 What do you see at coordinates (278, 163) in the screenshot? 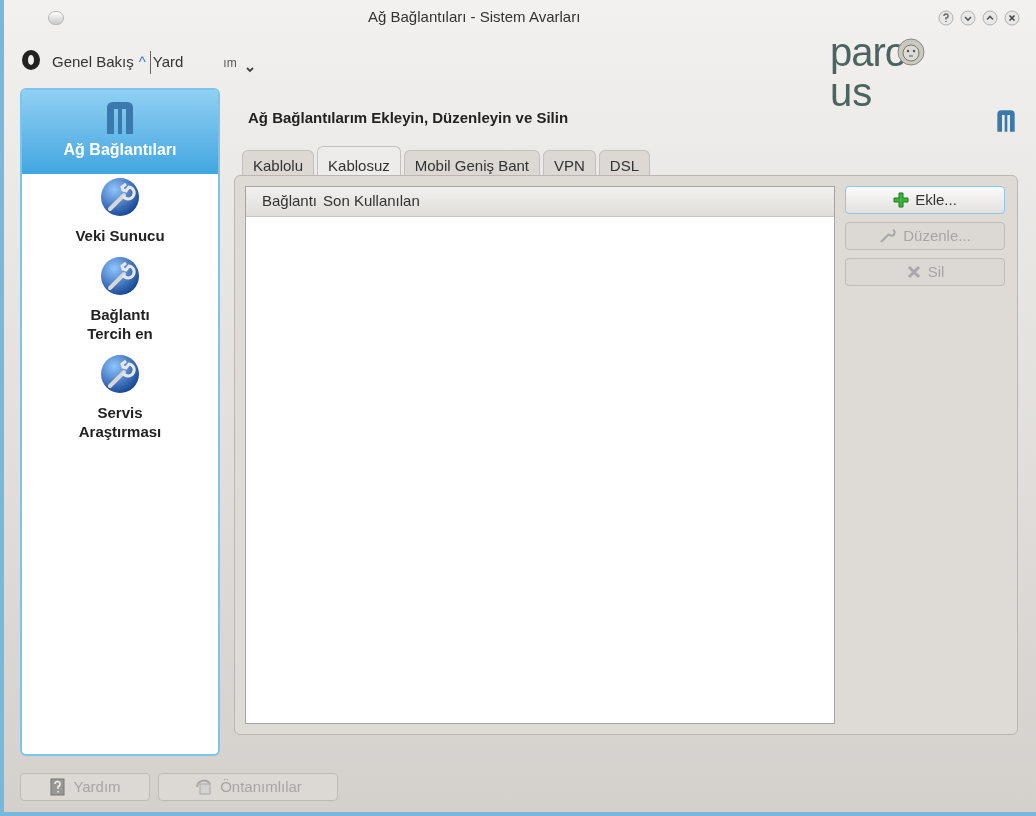
I see `tab: Kablolu` at bounding box center [278, 163].